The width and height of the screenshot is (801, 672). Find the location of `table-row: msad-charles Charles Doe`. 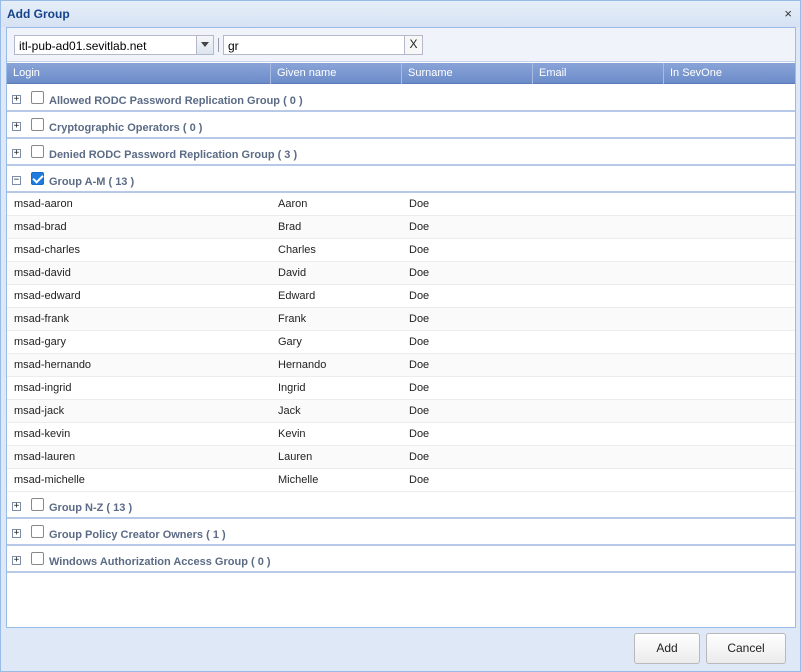

table-row: msad-charles Charles Doe is located at coordinates (401, 250).